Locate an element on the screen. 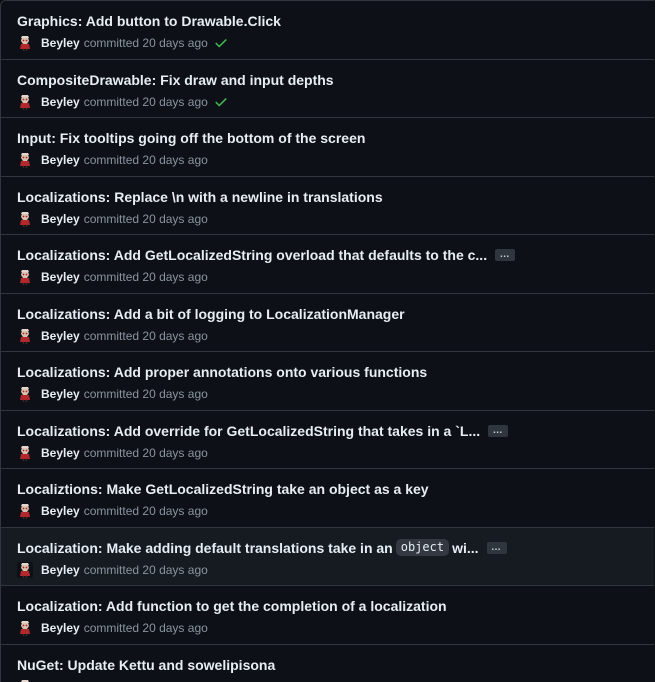 Image resolution: width=655 pixels, height=682 pixels. commit-title-link: Graphics: Add button to Drawable.Click is located at coordinates (149, 21).